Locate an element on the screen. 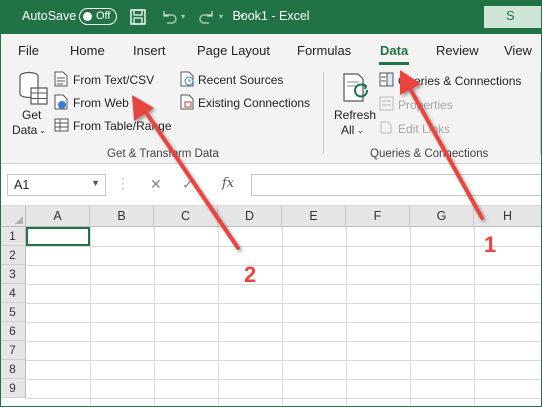  document-title: Book1 - Excel is located at coordinates (271, 16).